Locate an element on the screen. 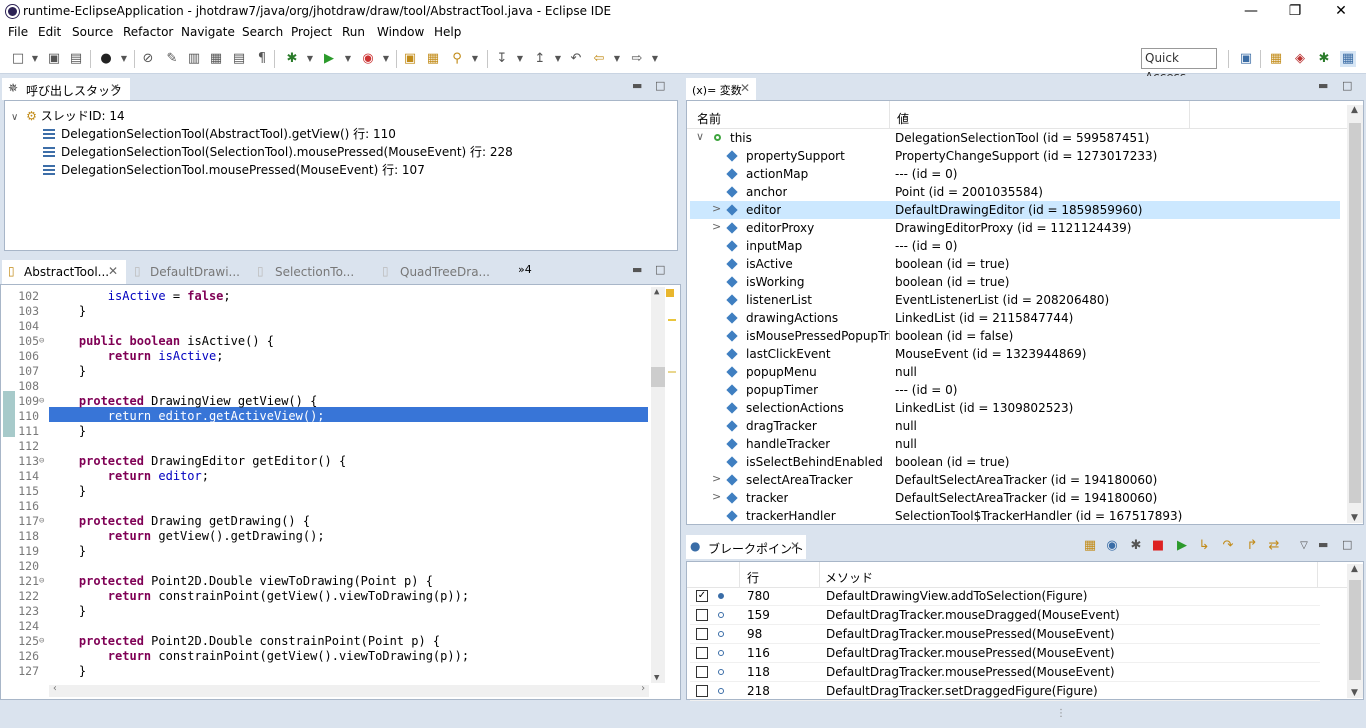 The width and height of the screenshot is (1366, 728). format-icon: ▥ is located at coordinates (194, 59).